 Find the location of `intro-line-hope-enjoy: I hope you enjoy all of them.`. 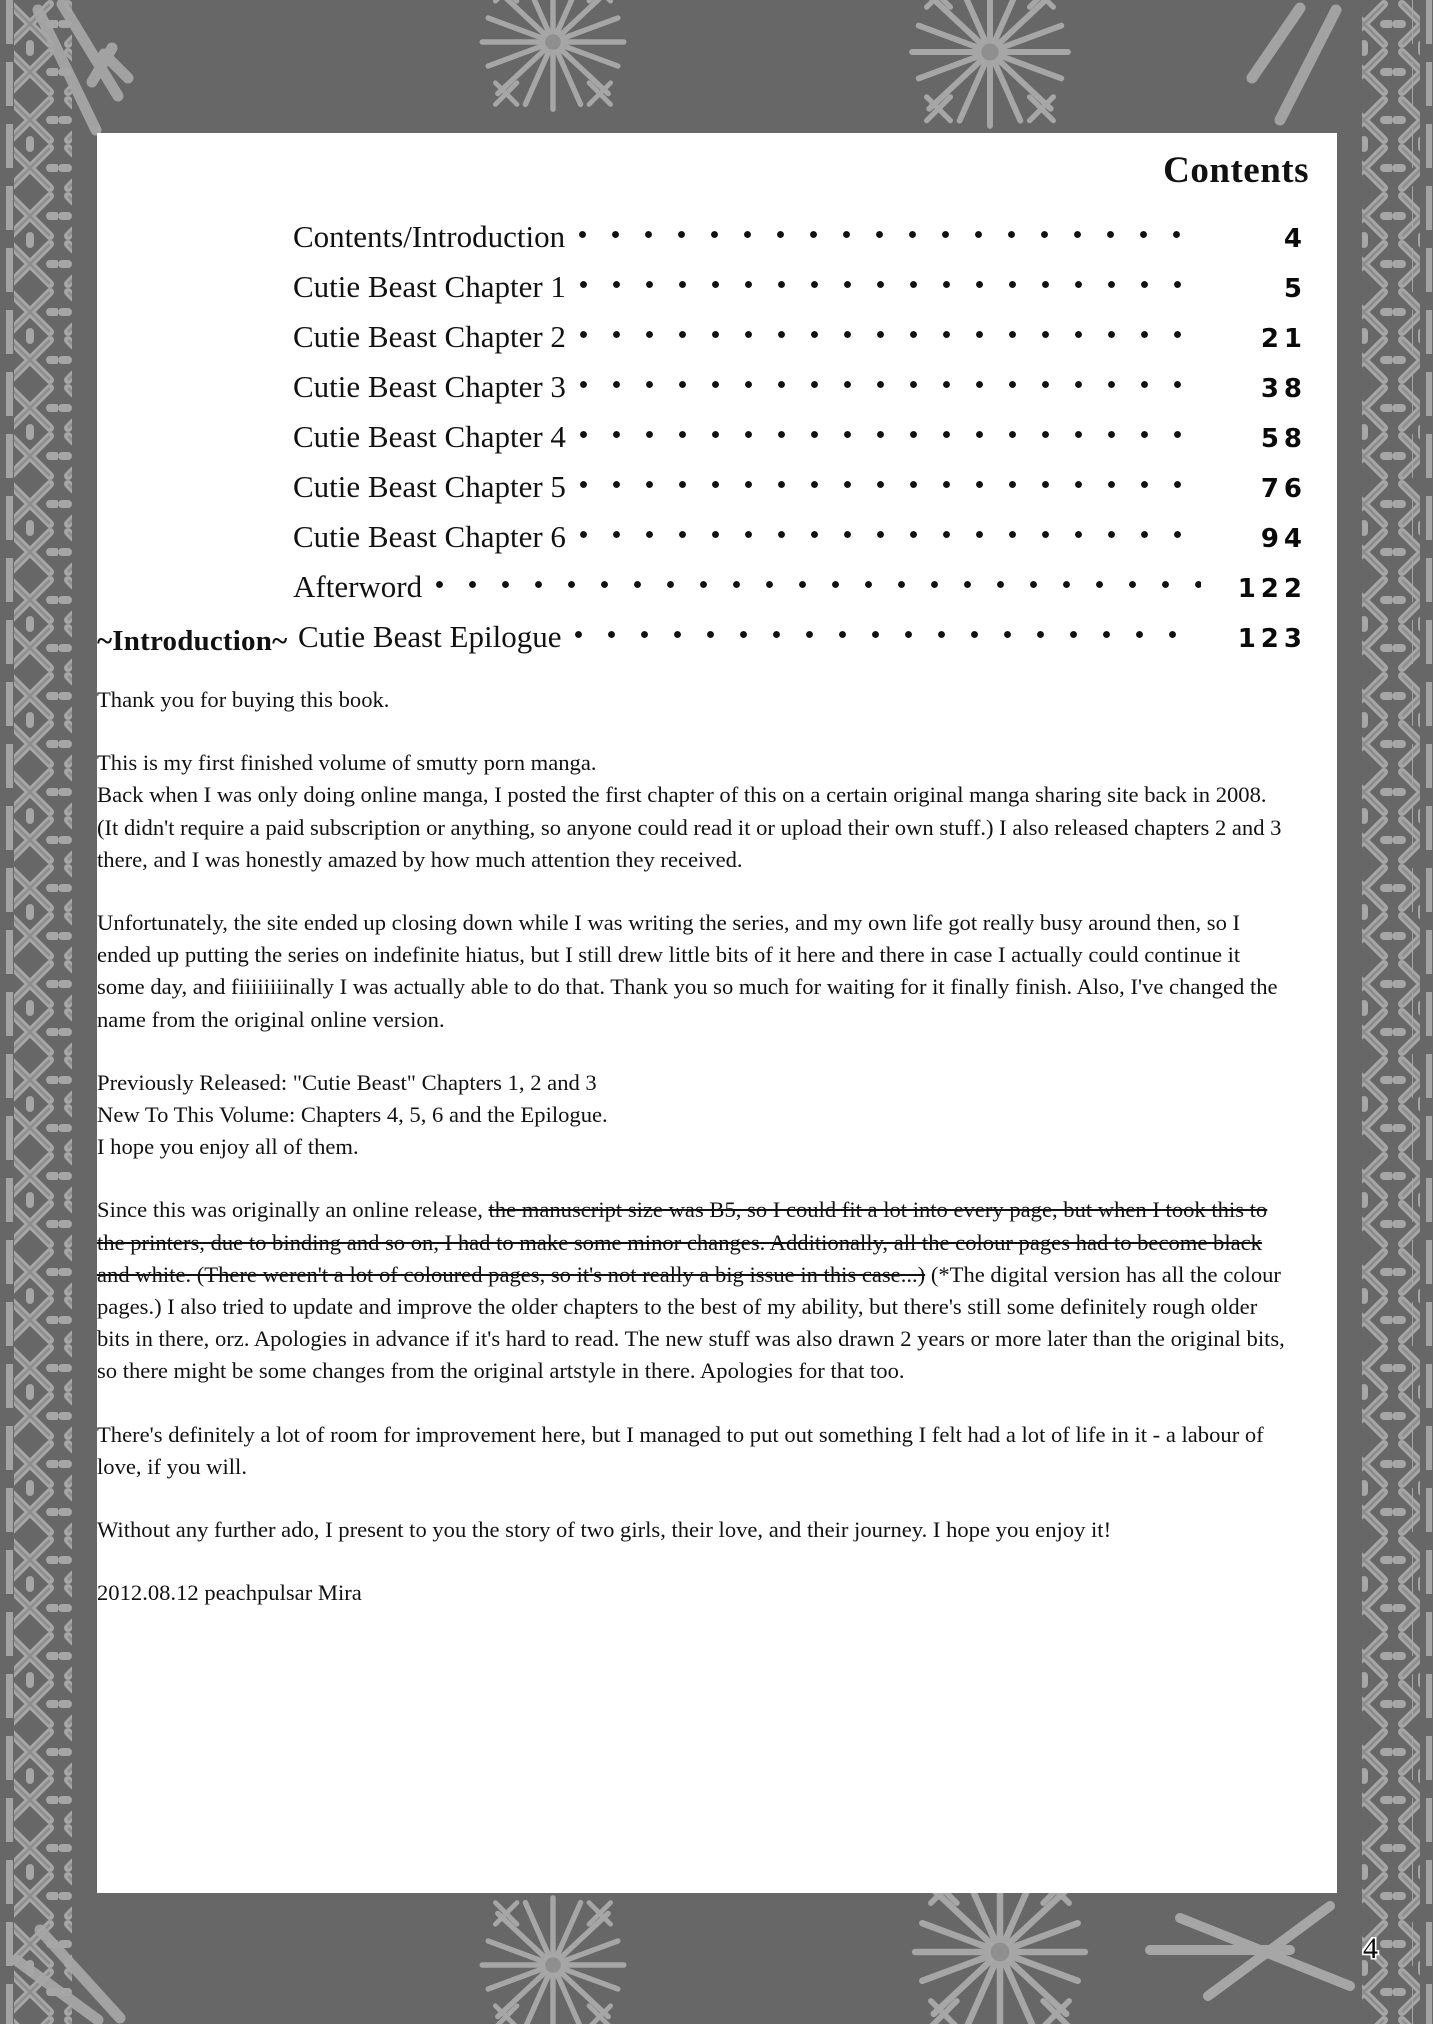

intro-line-hope-enjoy: I hope you enjoy all of them. is located at coordinates (228, 1147).